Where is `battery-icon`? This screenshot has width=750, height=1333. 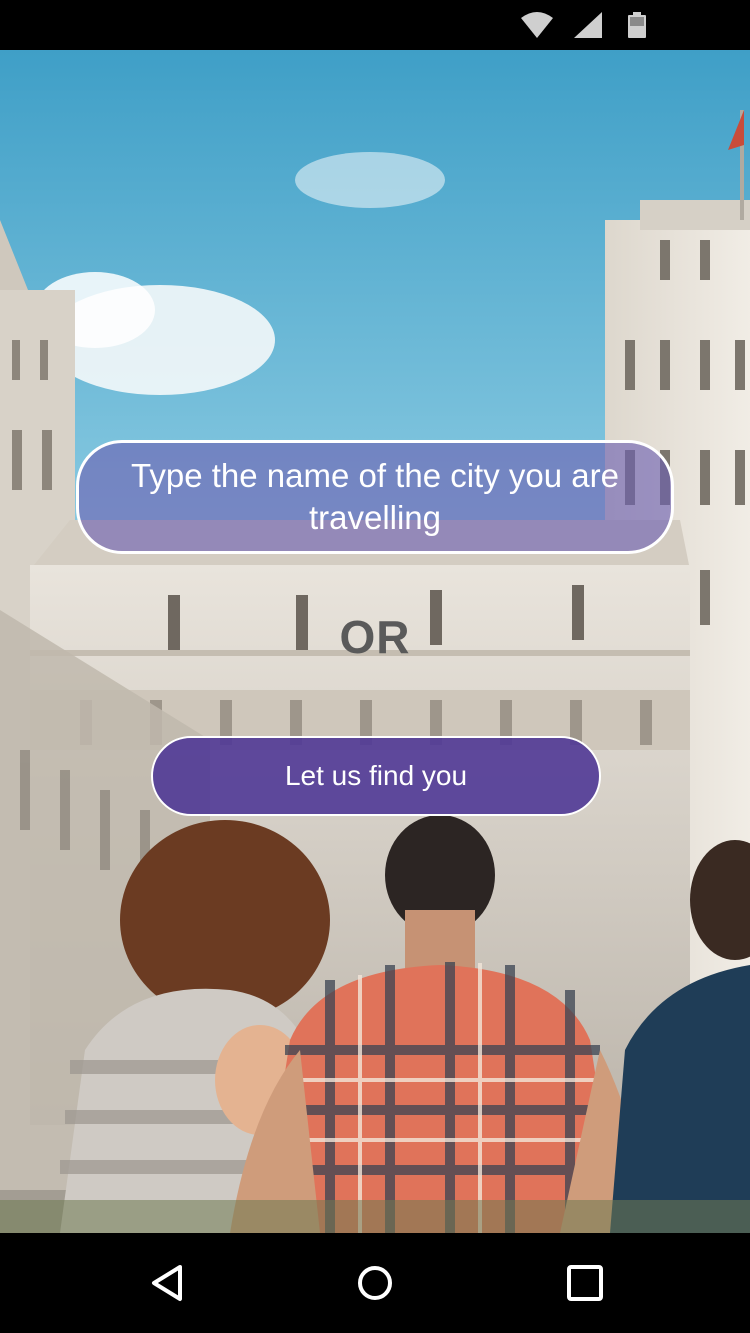
battery-icon is located at coordinates (637, 25).